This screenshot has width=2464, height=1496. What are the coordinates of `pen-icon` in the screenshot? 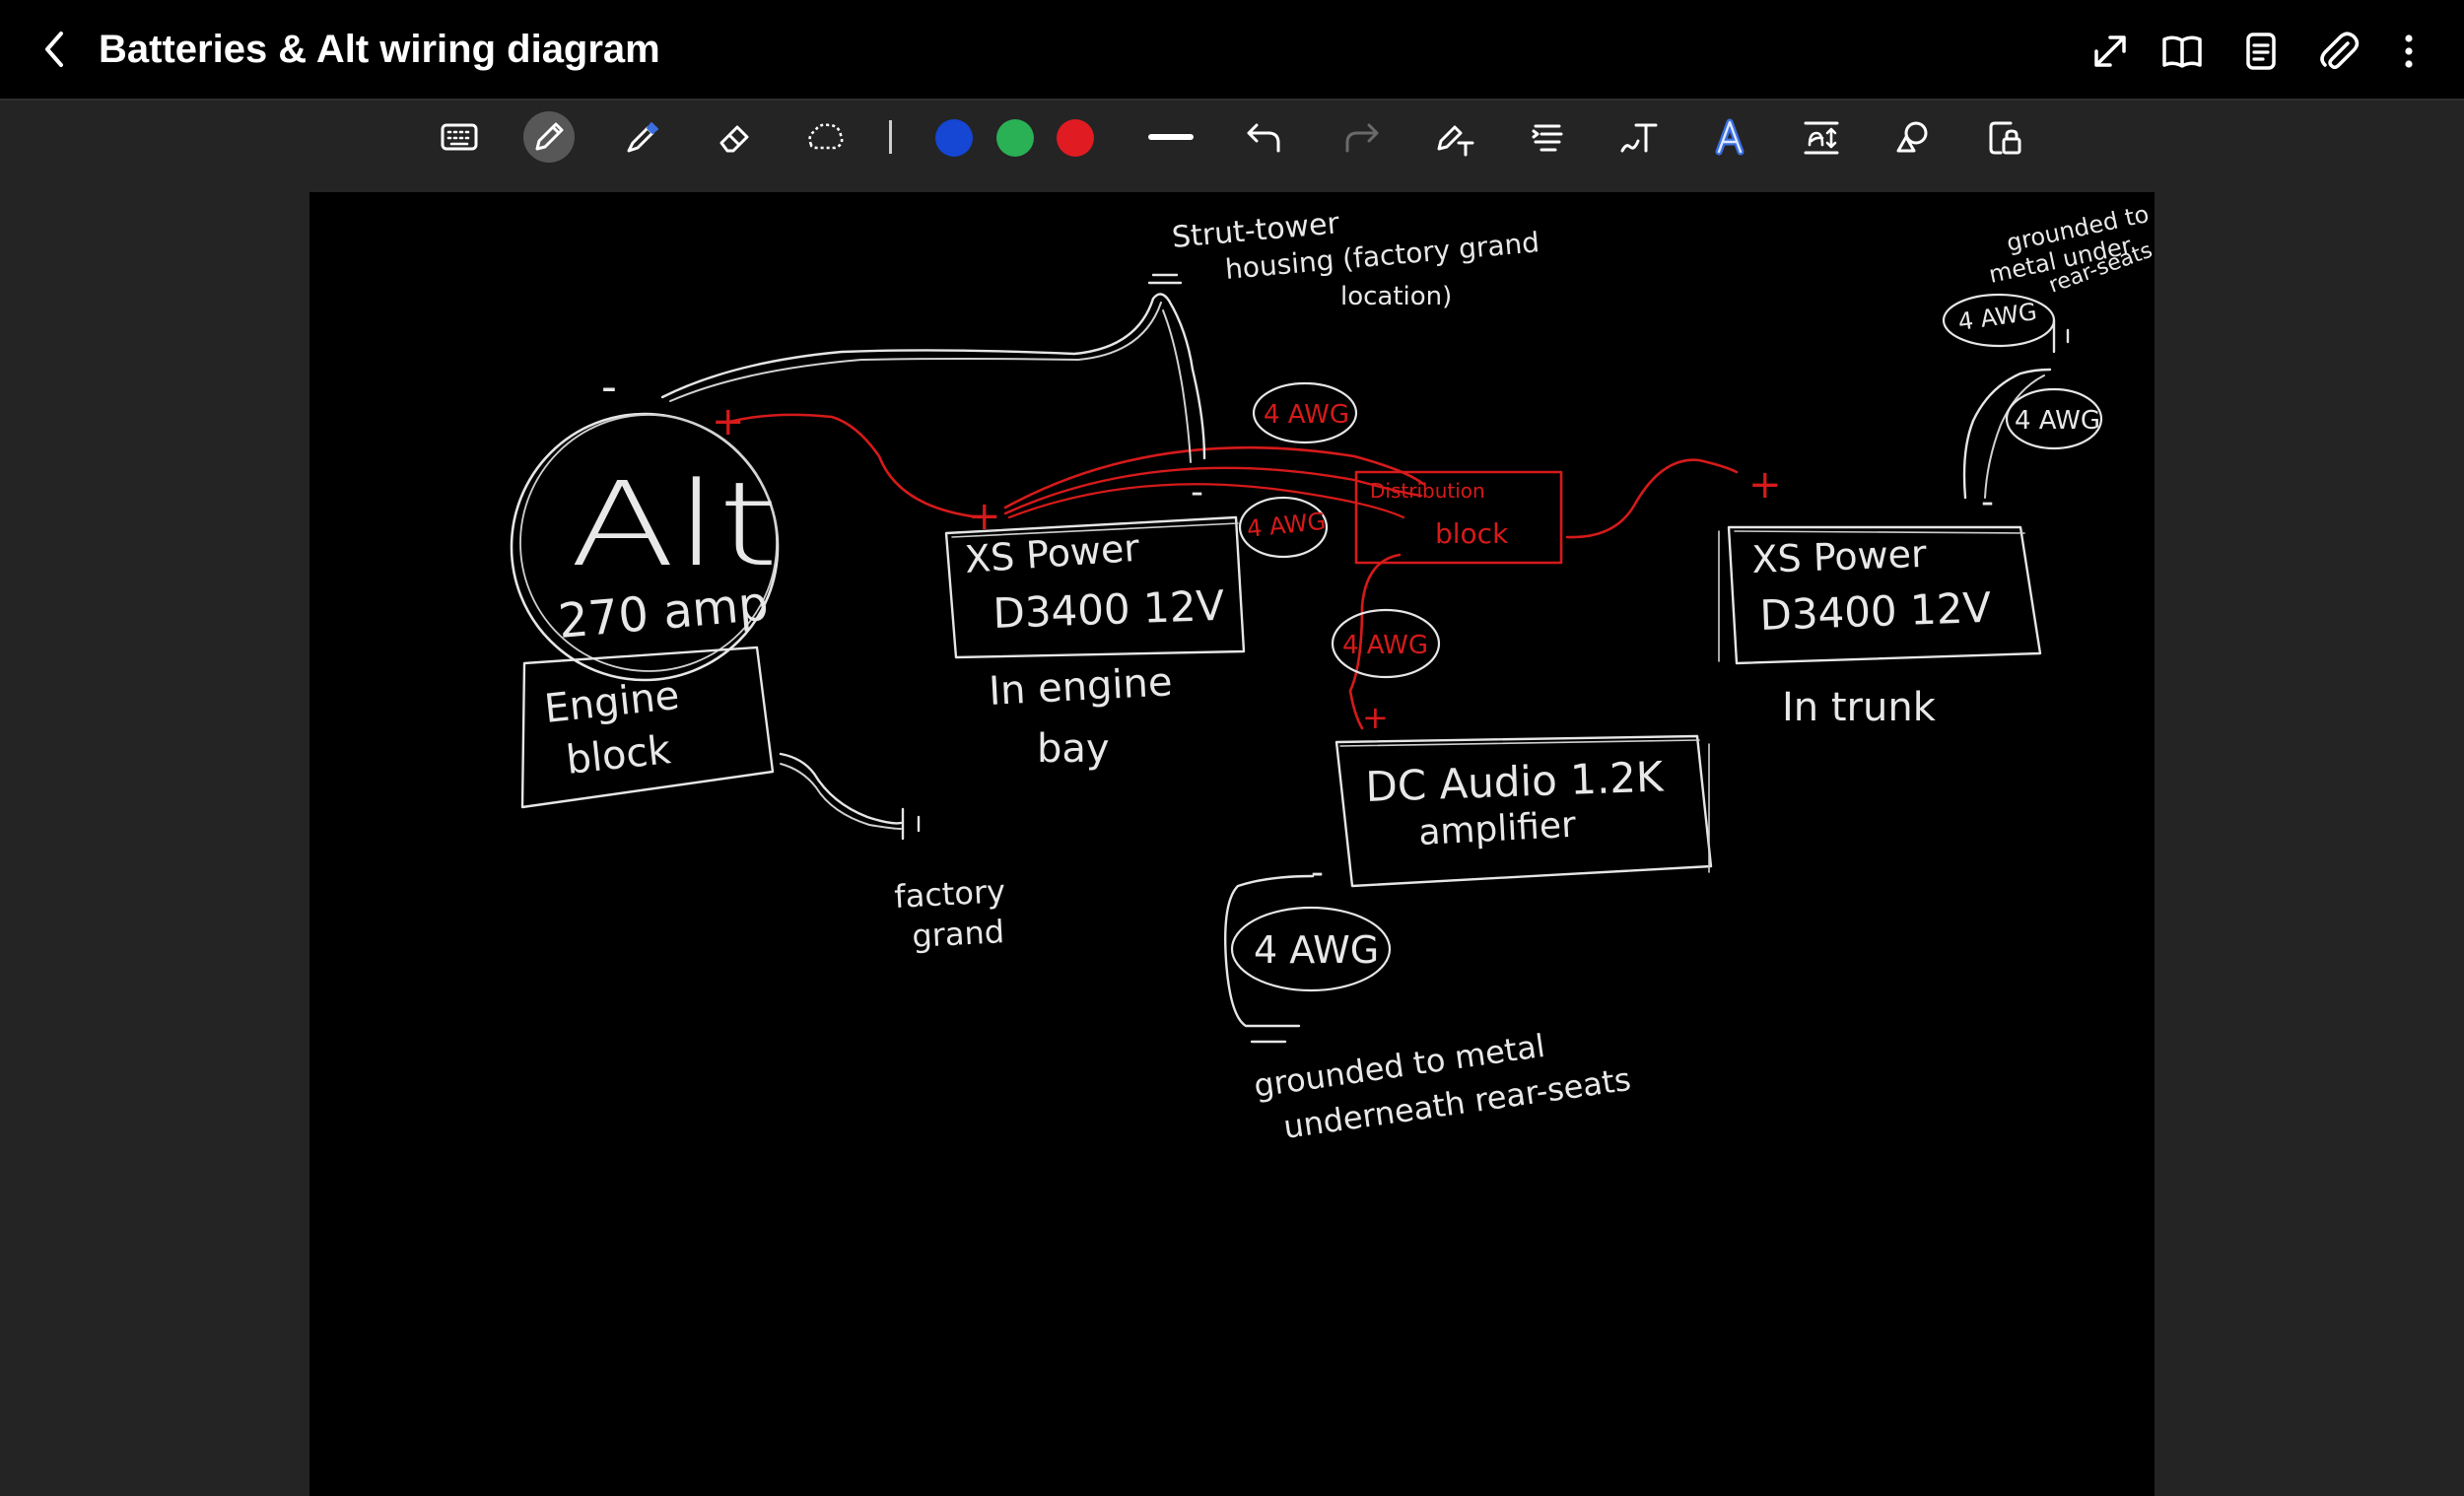 It's located at (549, 136).